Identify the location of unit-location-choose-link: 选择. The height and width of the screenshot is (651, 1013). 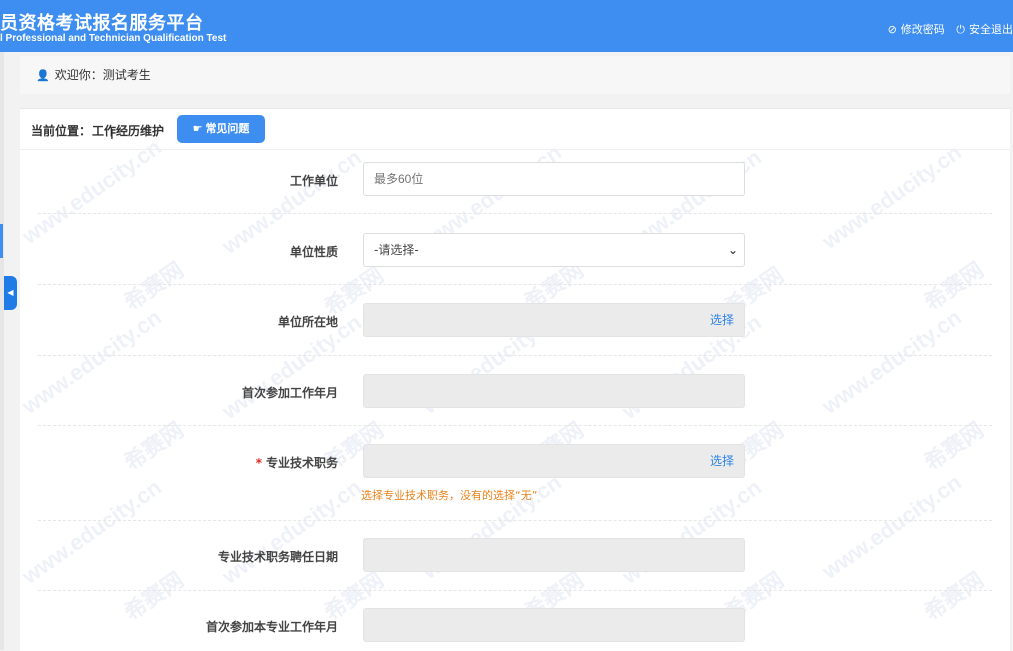
(722, 320).